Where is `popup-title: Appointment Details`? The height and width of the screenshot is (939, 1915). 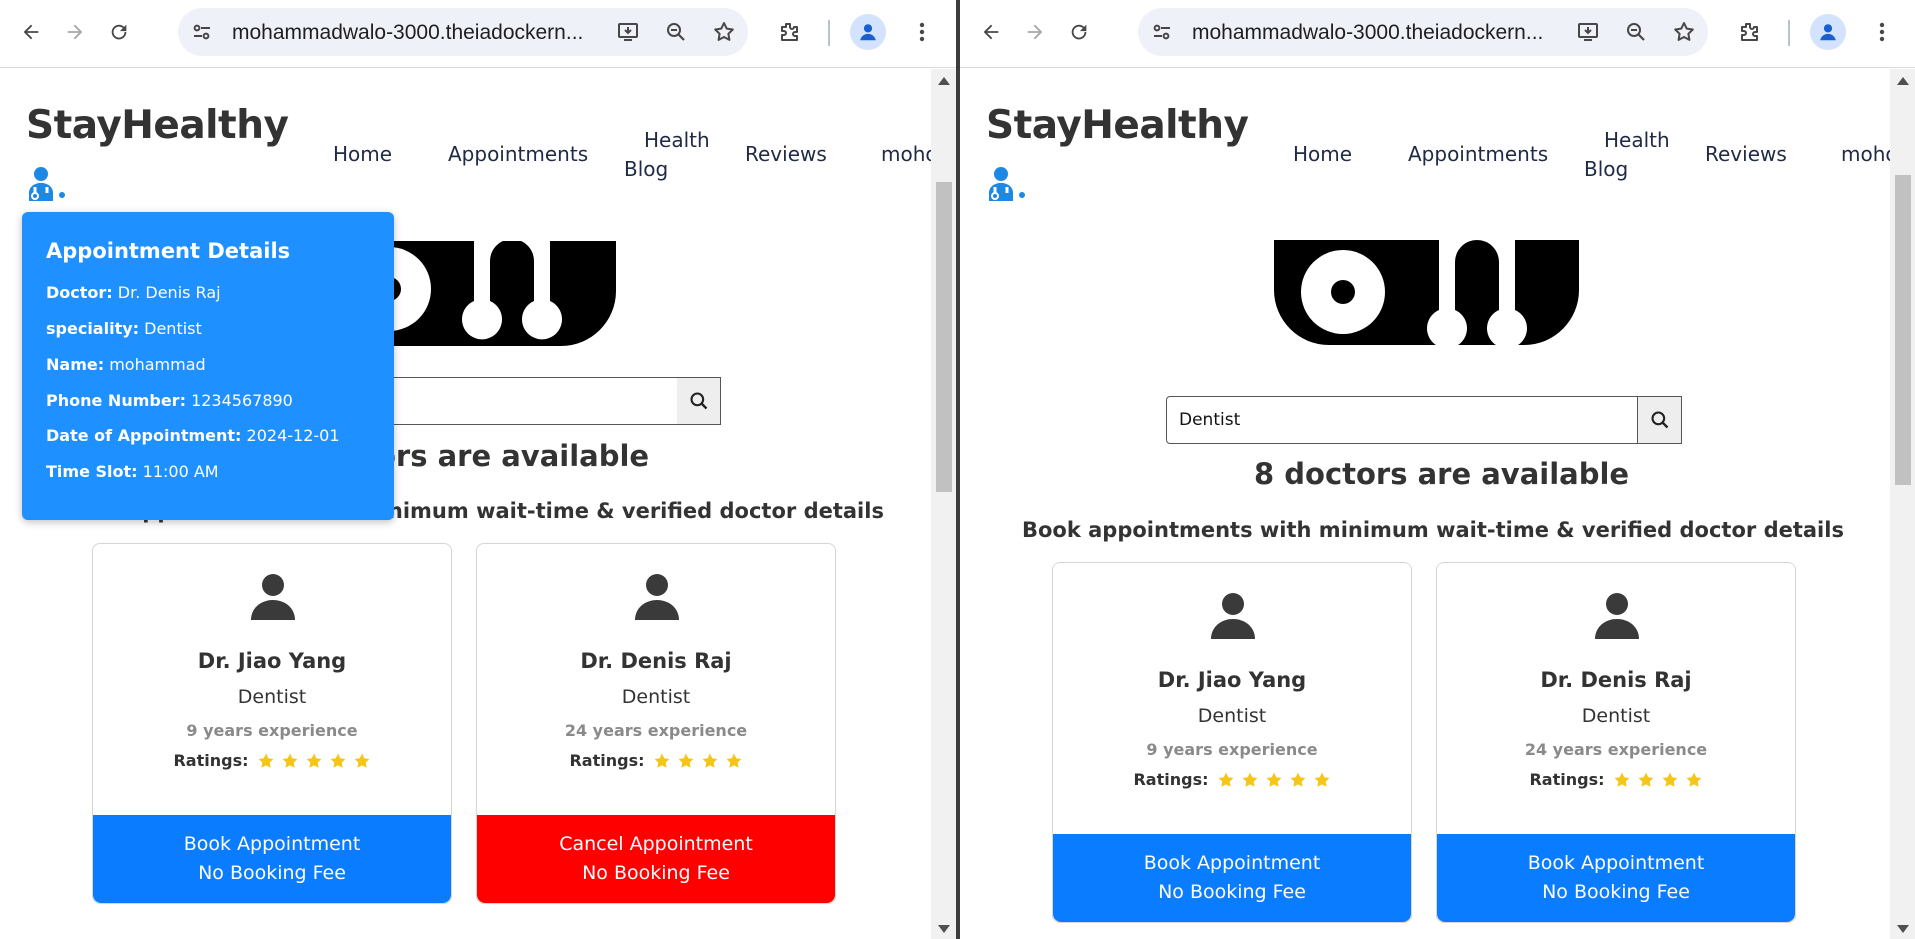 popup-title: Appointment Details is located at coordinates (168, 251).